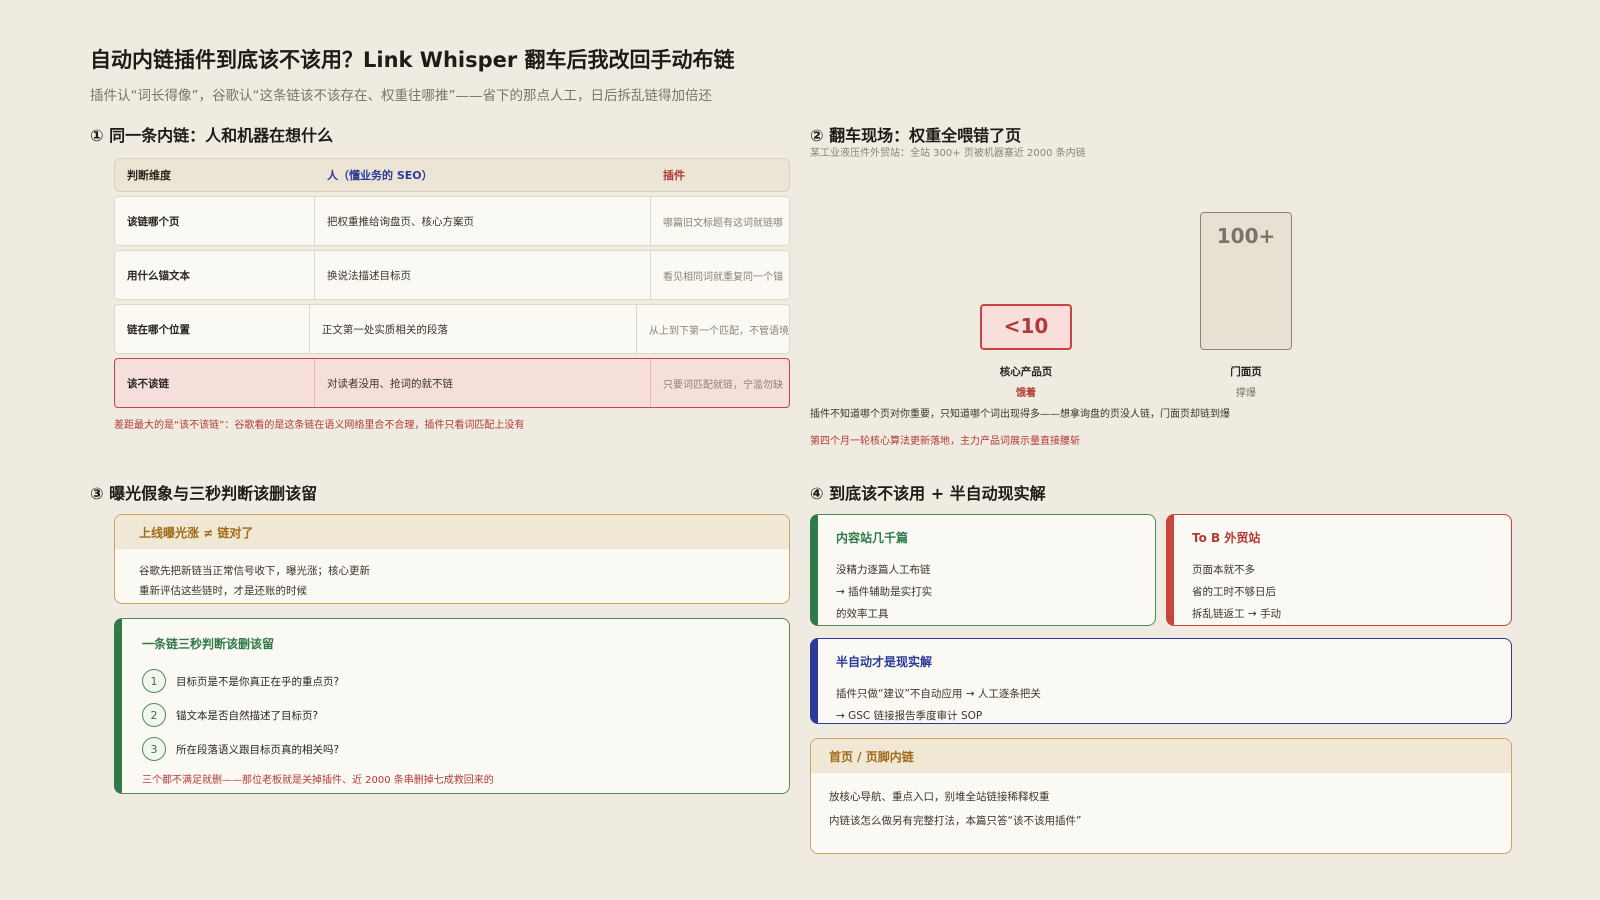 The height and width of the screenshot is (900, 1600). I want to click on checklist-step: 2 锚文本是否自然描述了目标页?, so click(230, 715).